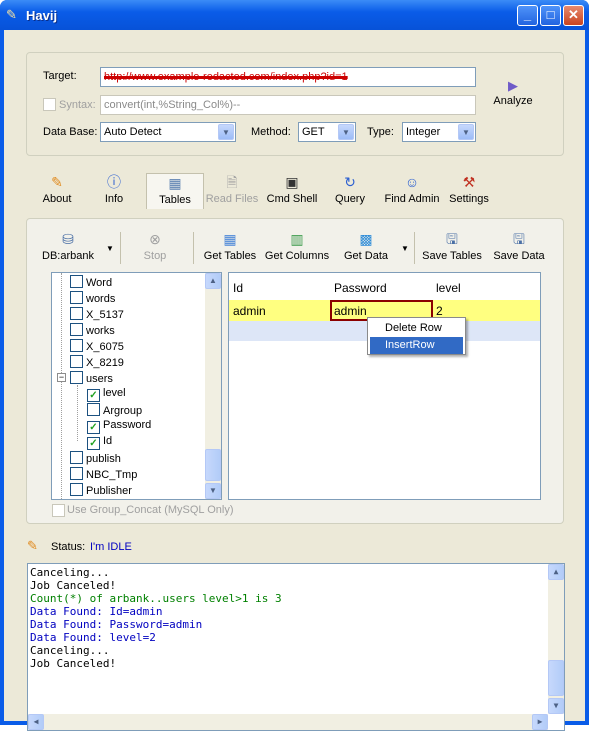 This screenshot has width=589, height=731. I want to click on close-button: ✕, so click(573, 15).